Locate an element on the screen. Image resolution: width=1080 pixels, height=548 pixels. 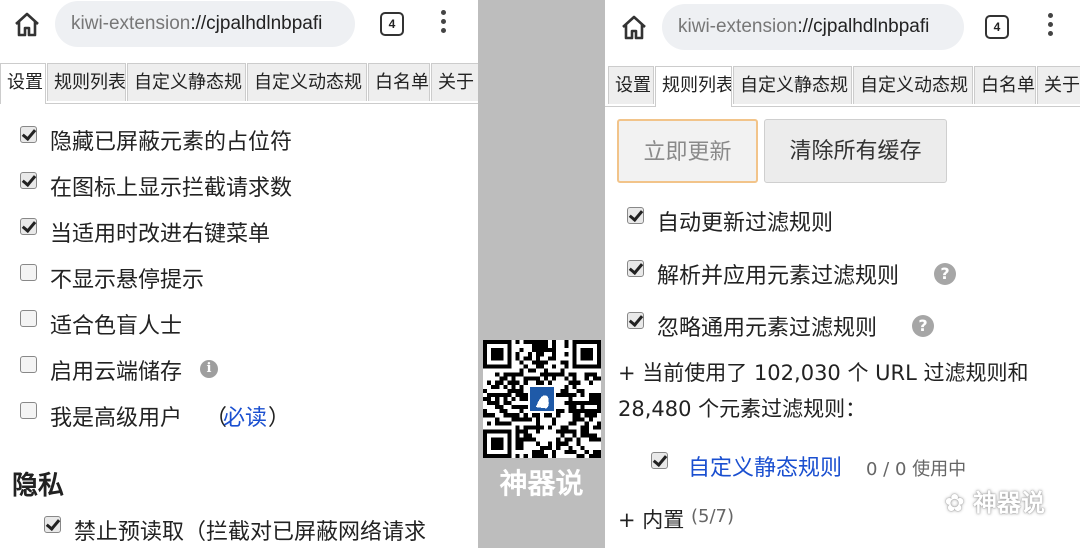
option-label: 忽略通用元素过滤规则 is located at coordinates (767, 328).